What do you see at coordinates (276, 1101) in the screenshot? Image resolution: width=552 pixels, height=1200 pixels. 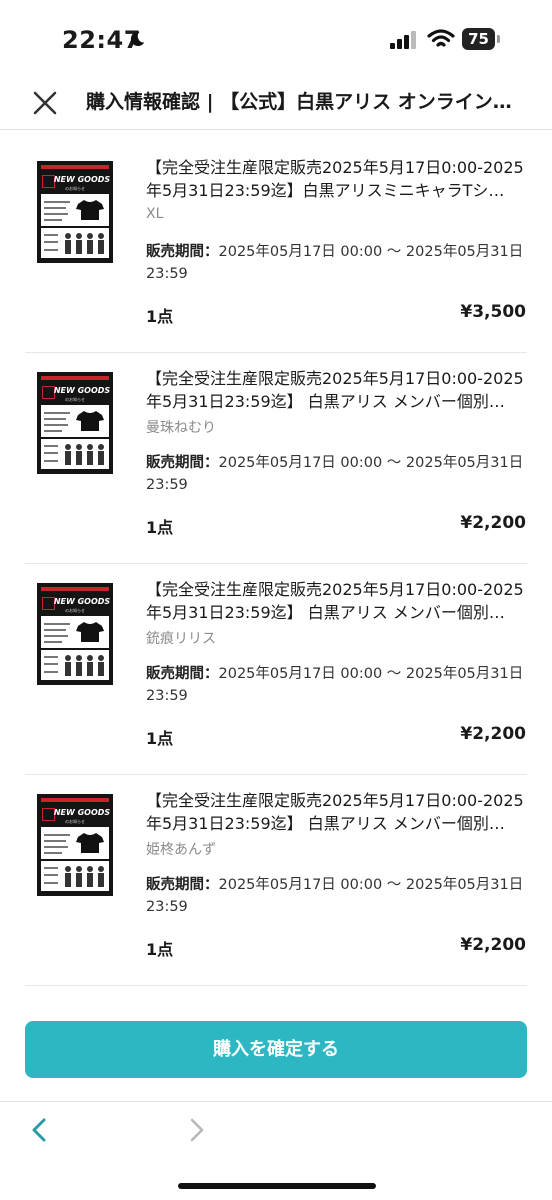 I see `toolbar-divider` at bounding box center [276, 1101].